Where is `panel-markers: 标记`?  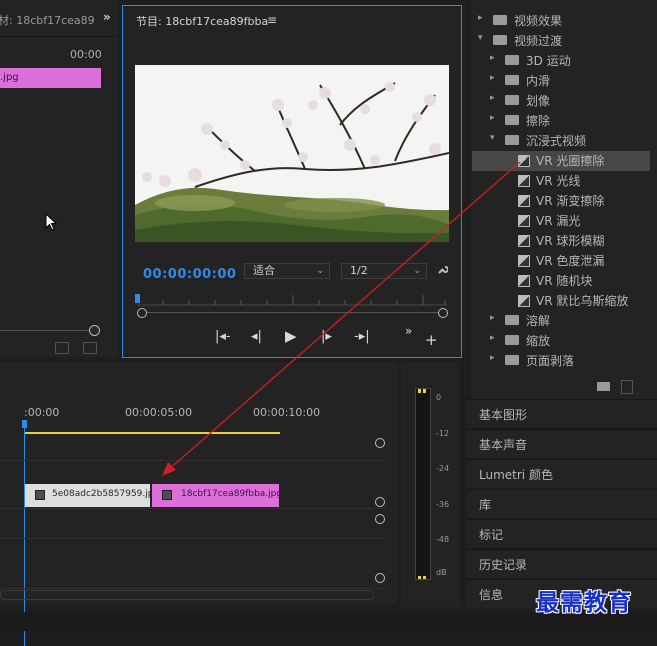
panel-markers: 标记 is located at coordinates (562, 533).